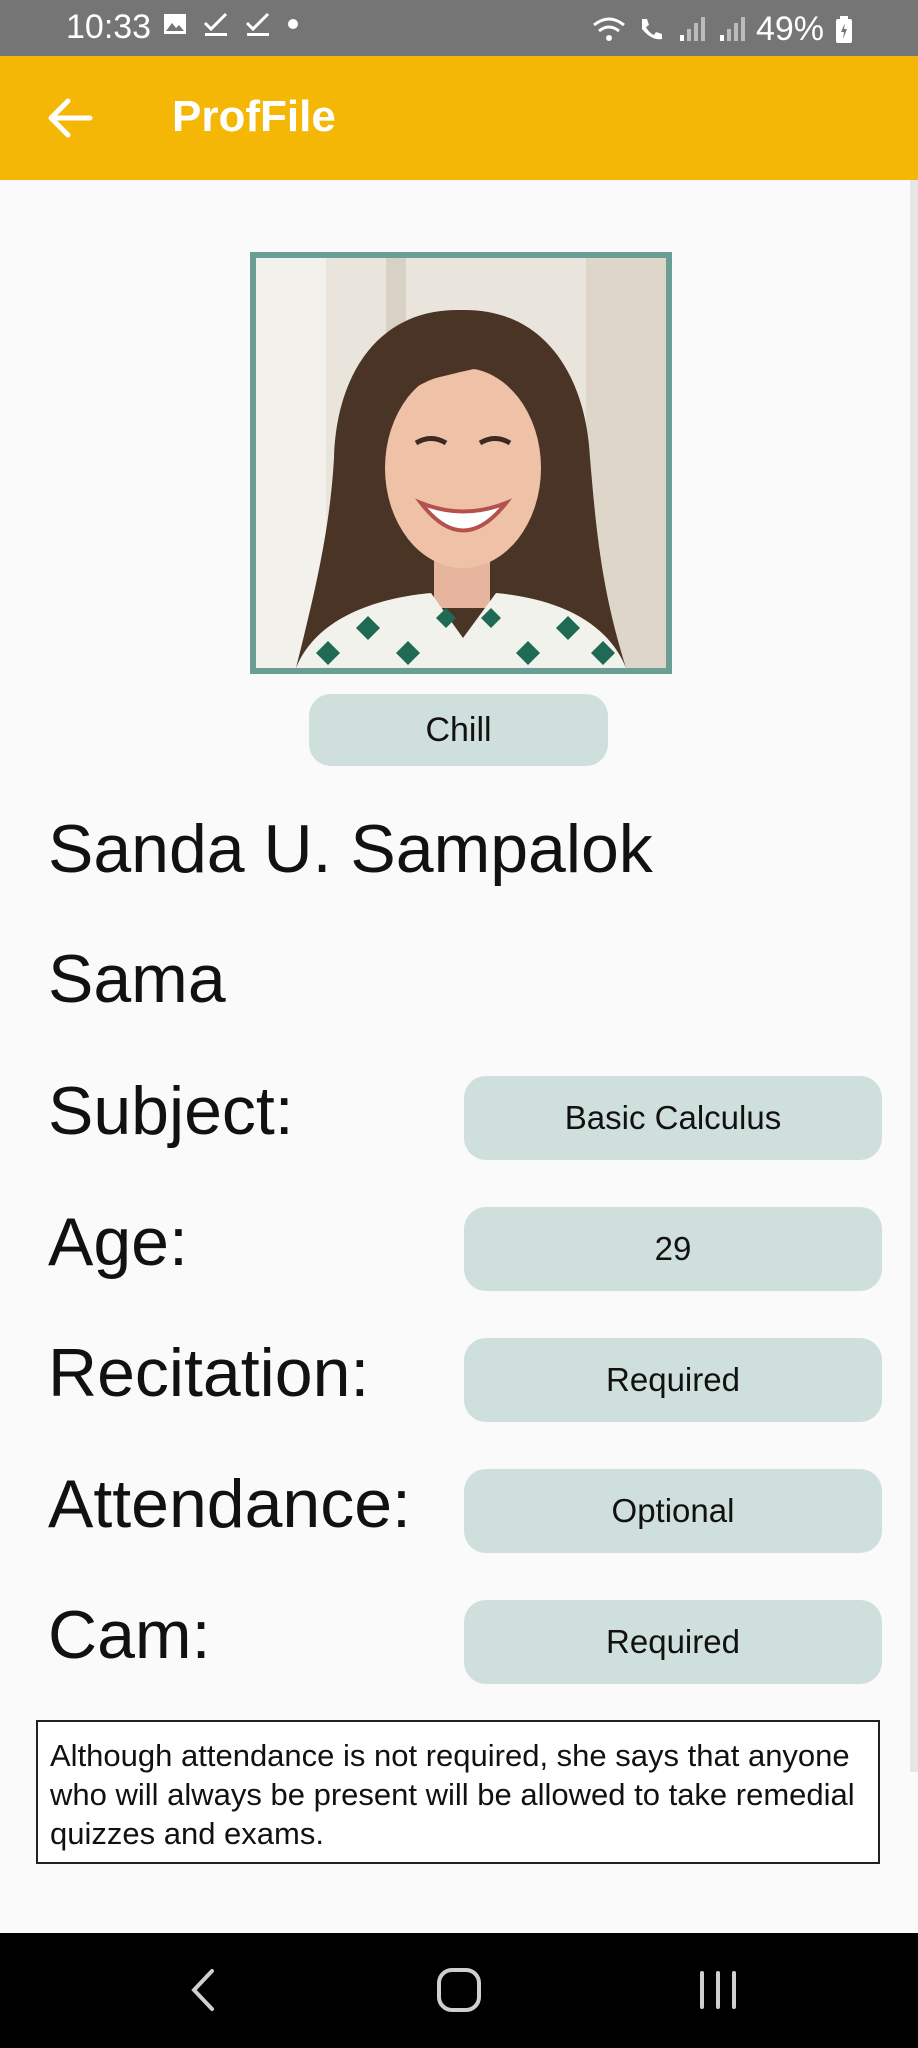  I want to click on nav-back-button, so click(204, 1990).